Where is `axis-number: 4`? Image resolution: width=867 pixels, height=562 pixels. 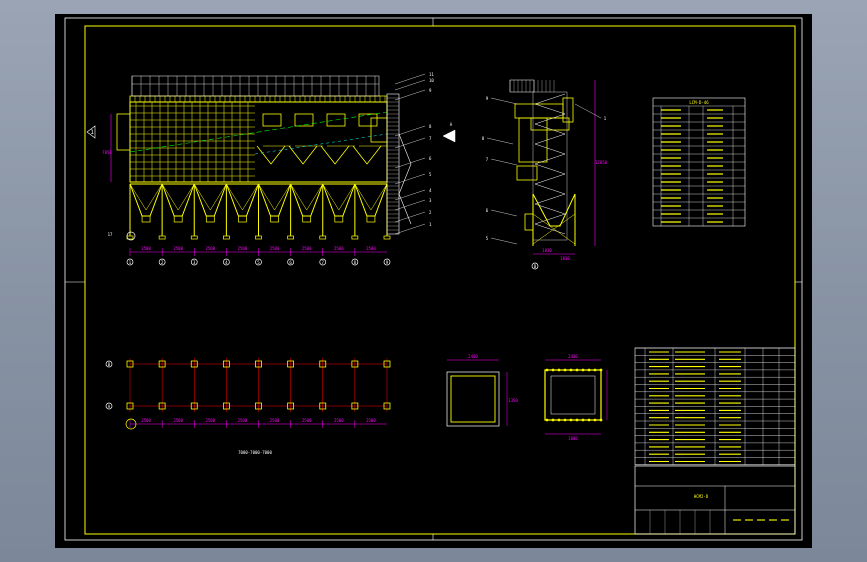 axis-number: 4 is located at coordinates (226, 262).